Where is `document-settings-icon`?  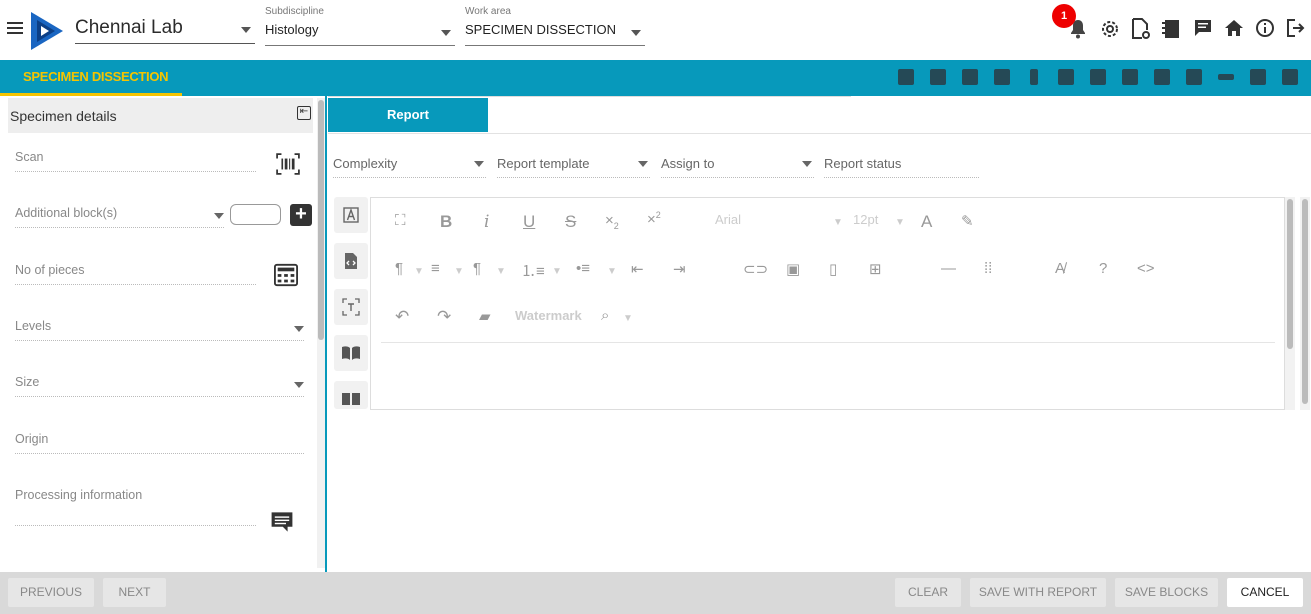
document-settings-icon is located at coordinates (1141, 29).